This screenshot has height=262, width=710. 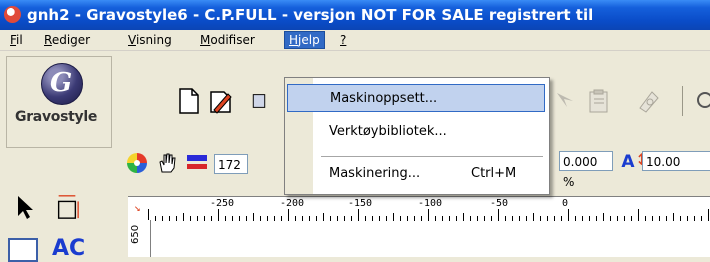 I want to click on vertical-ruler: 650, so click(x=139, y=238).